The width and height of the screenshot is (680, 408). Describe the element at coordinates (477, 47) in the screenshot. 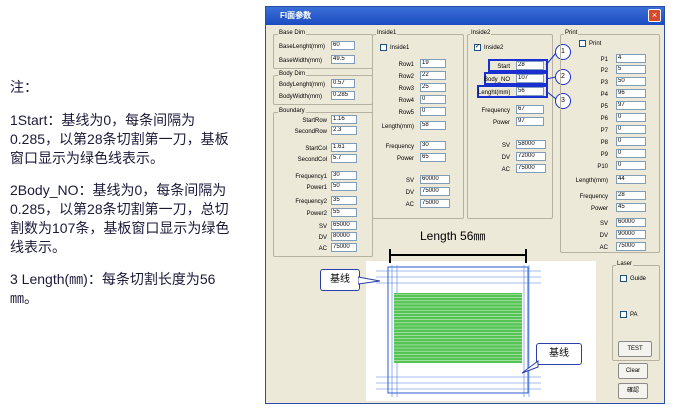

I see `inside2-checkbox: ✓` at that location.